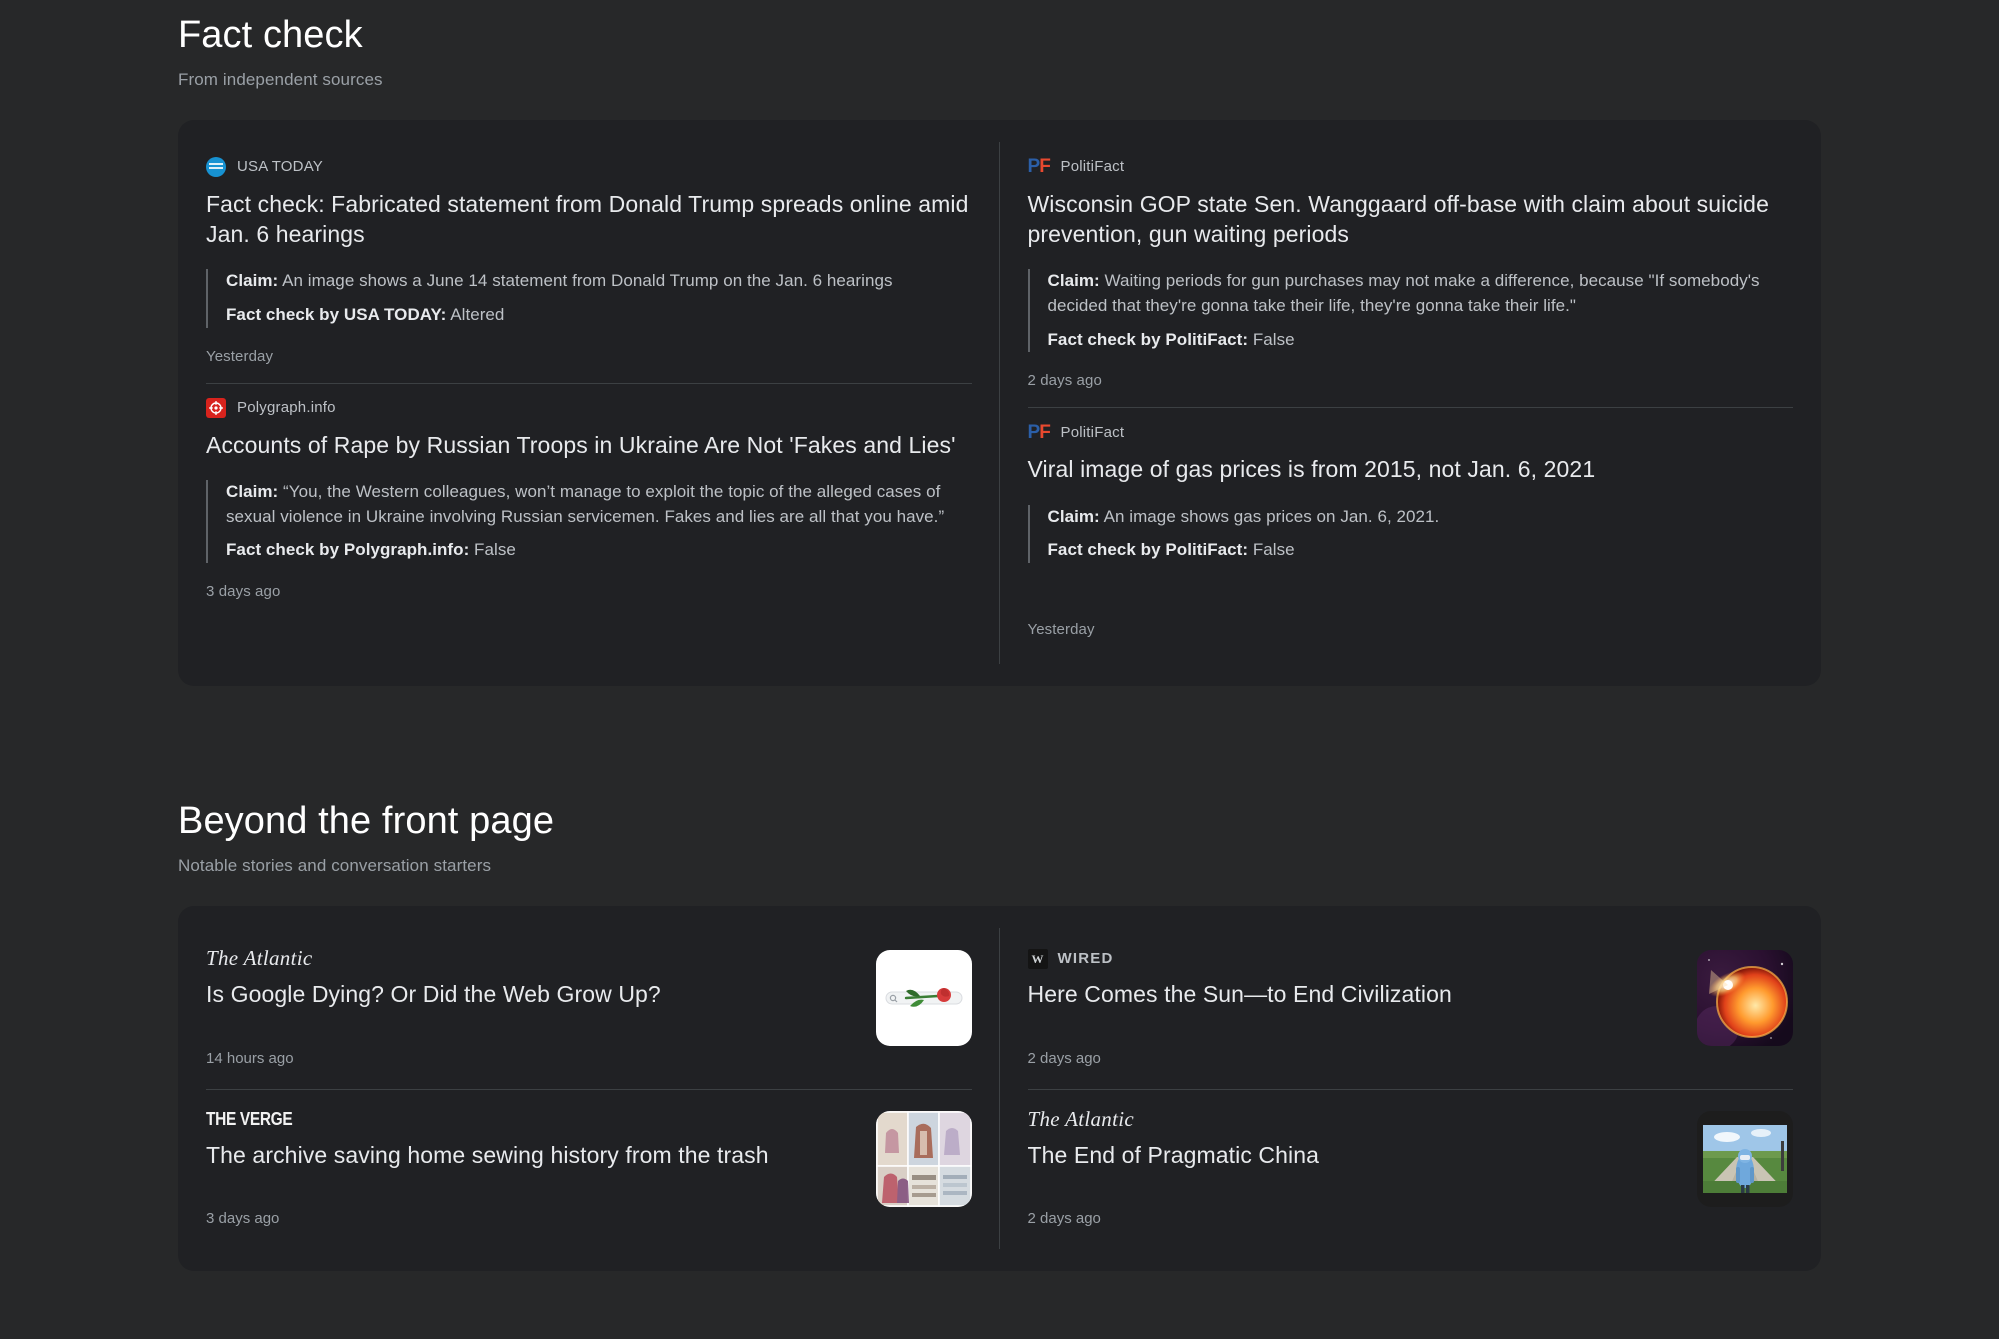  I want to click on polygraph-logo-icon, so click(216, 407).